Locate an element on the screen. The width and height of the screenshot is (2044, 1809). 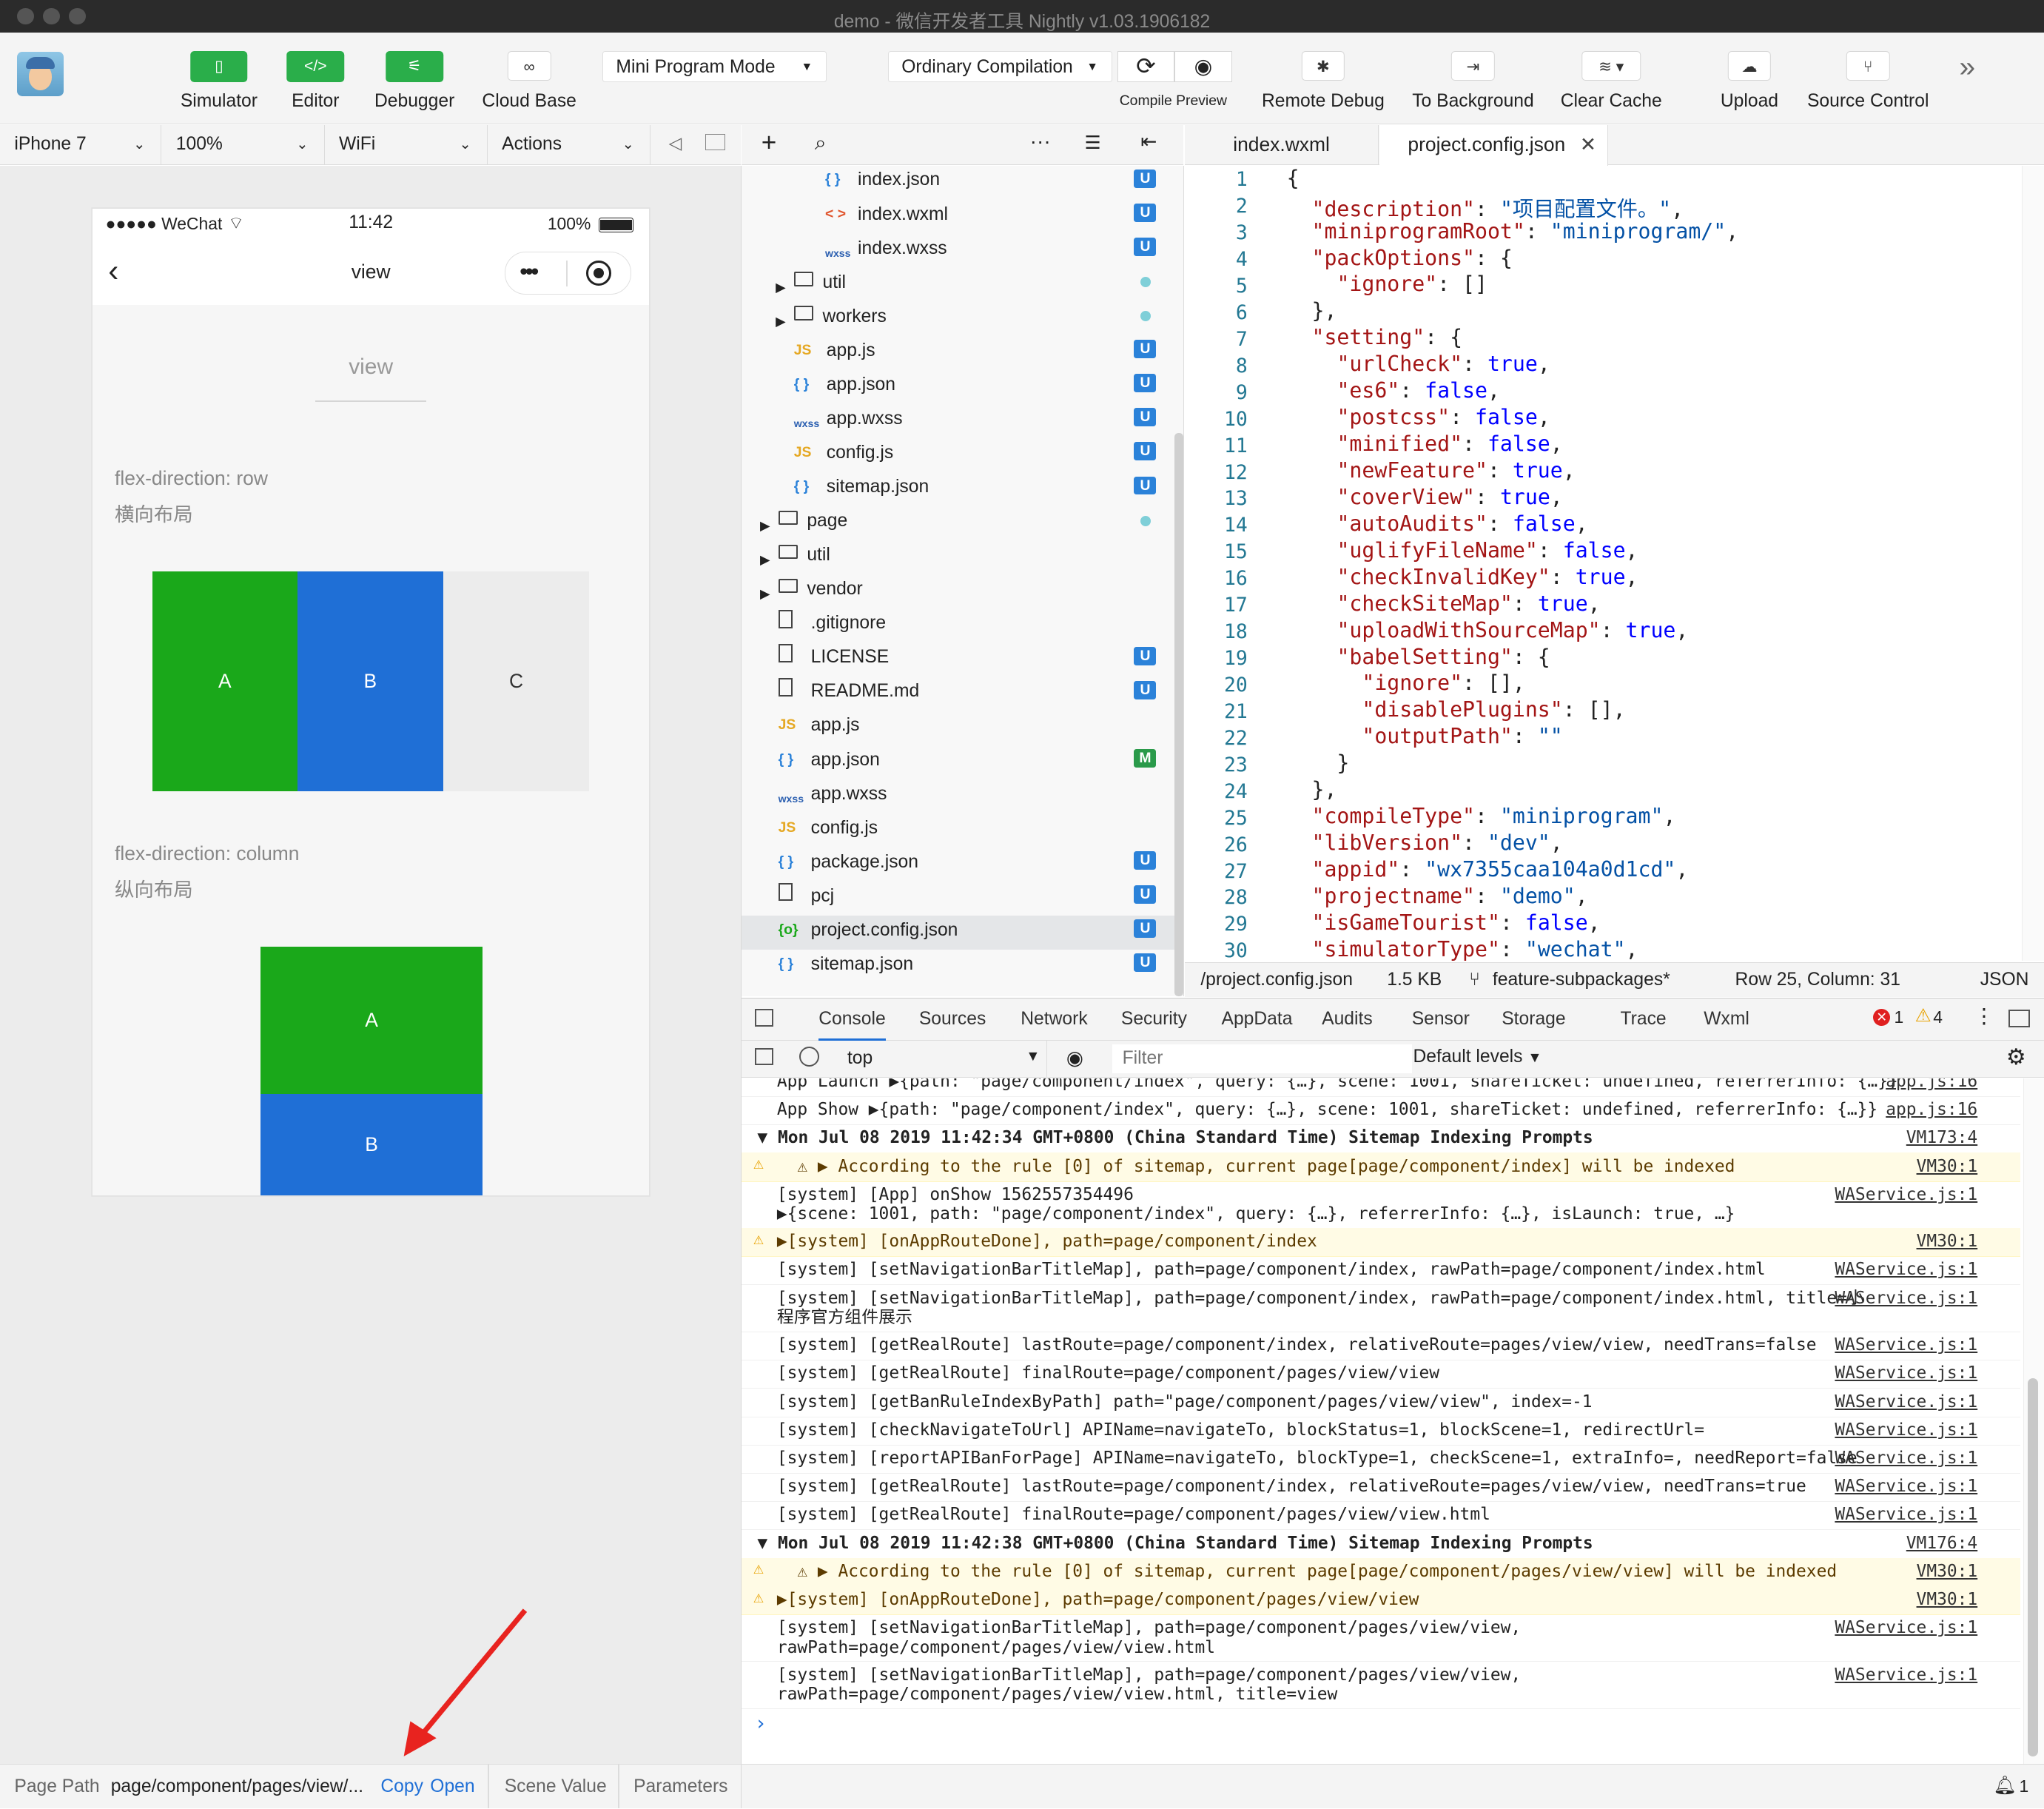
more-chevron-icon: » is located at coordinates (1968, 67).